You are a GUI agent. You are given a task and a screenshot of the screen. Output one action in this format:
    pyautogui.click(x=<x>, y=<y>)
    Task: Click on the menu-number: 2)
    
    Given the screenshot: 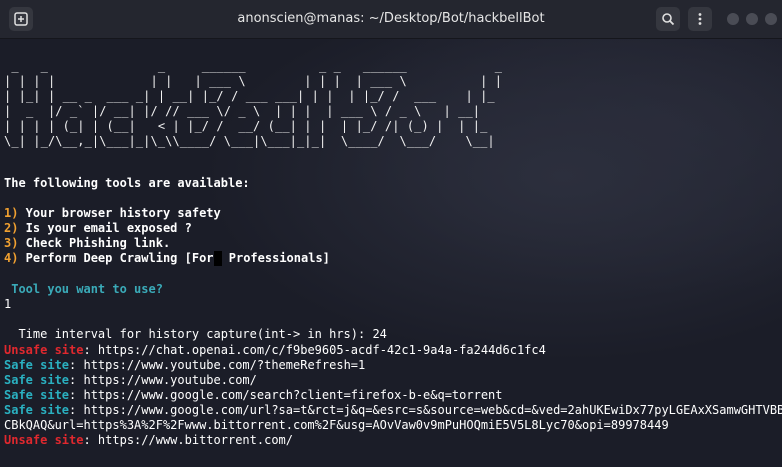 What is the action you would take?
    pyautogui.click(x=11, y=228)
    